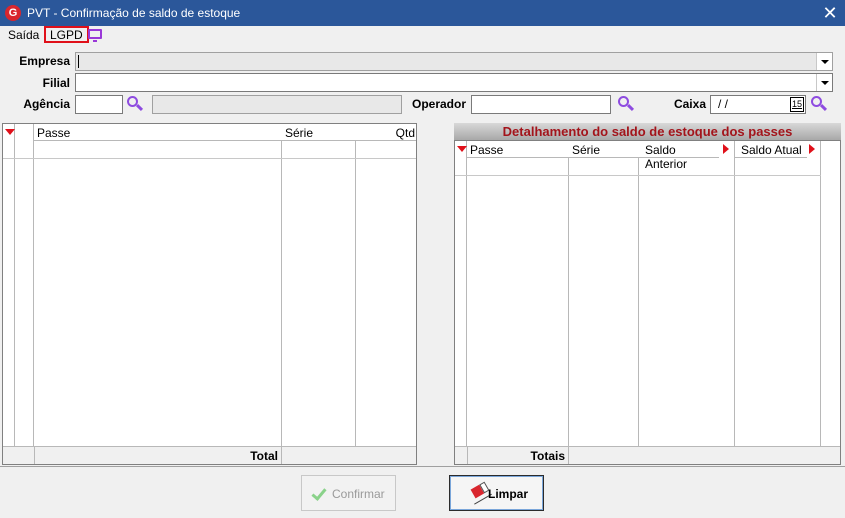 The height and width of the screenshot is (518, 845). I want to click on confirmar-label: Confirmar, so click(358, 494).